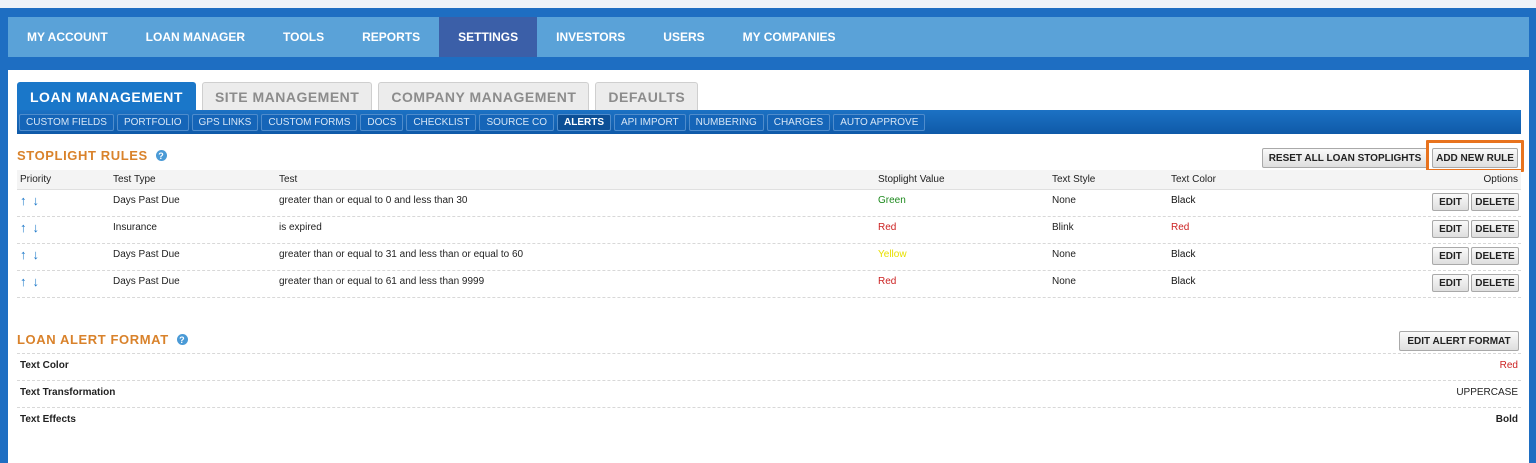 This screenshot has height=463, width=1536. Describe the element at coordinates (48, 419) in the screenshot. I see `alert-format-label: Text Effects` at that location.